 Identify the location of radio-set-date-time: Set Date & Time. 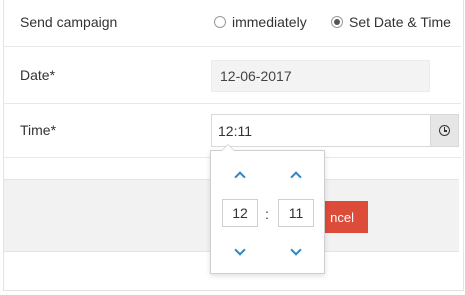
(391, 22).